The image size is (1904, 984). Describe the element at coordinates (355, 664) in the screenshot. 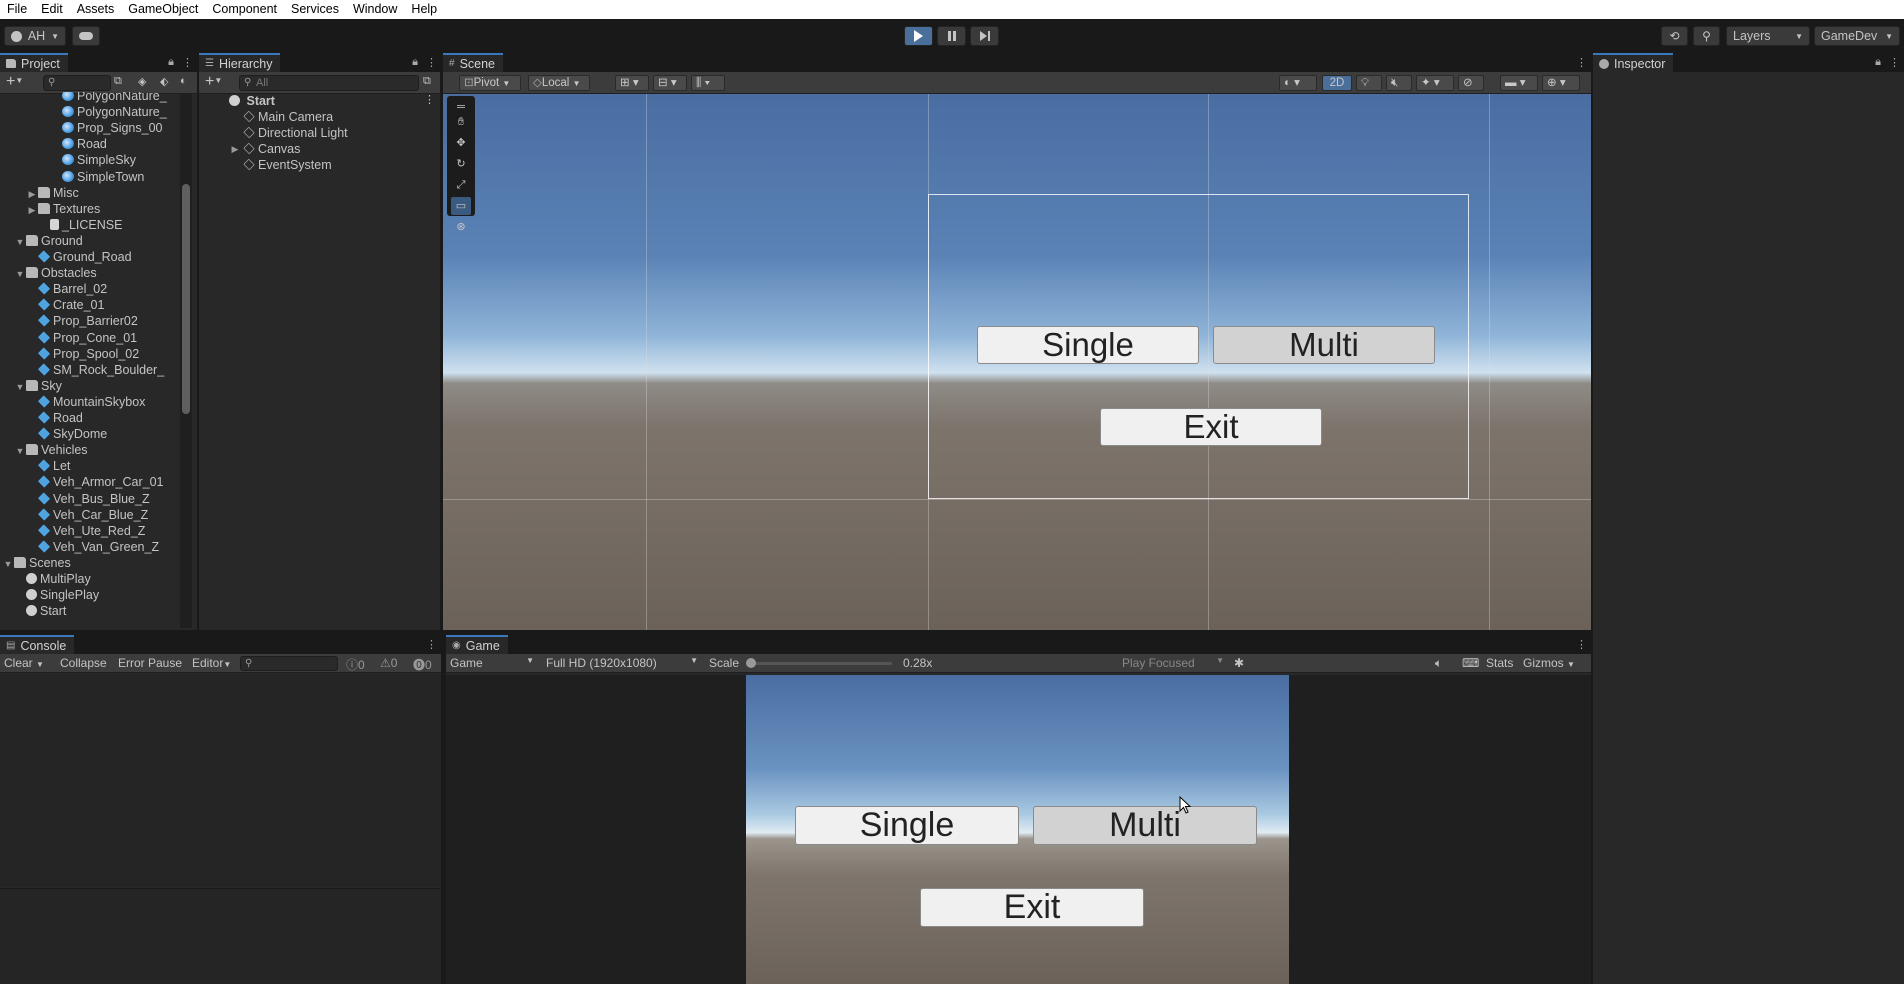

I see `log-toggle: ⓘ0` at that location.